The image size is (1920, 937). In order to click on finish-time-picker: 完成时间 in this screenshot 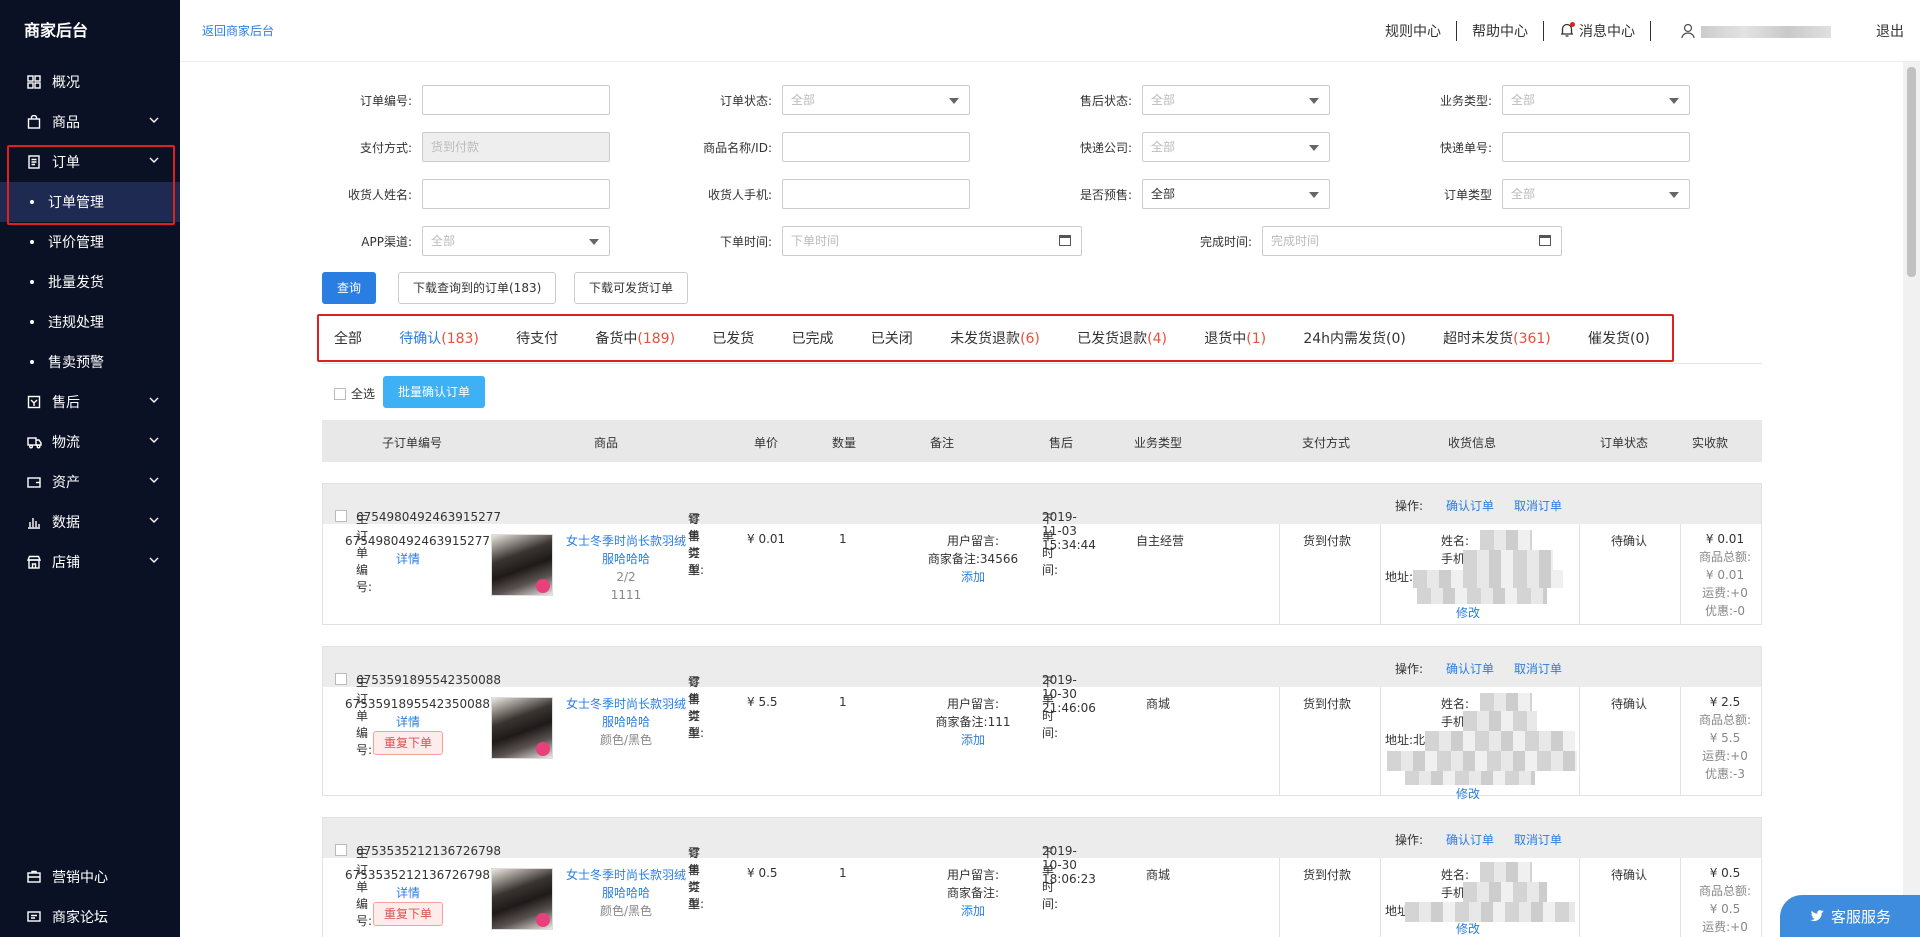, I will do `click(1412, 241)`.